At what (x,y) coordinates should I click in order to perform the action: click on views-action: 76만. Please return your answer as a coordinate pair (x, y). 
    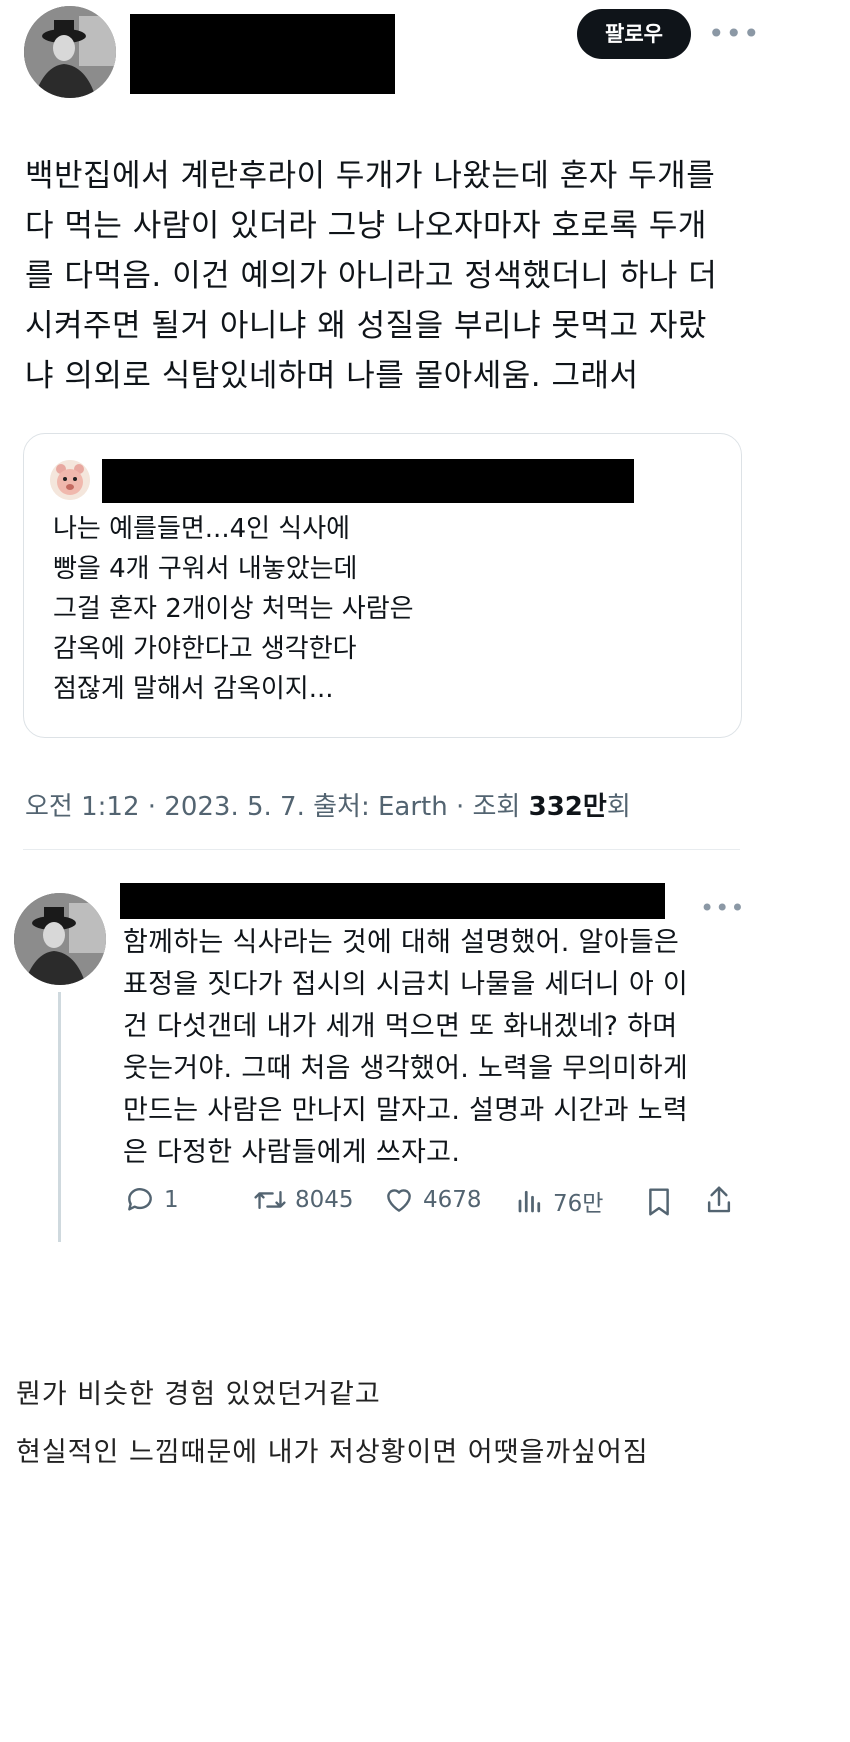
    Looking at the image, I should click on (559, 1201).